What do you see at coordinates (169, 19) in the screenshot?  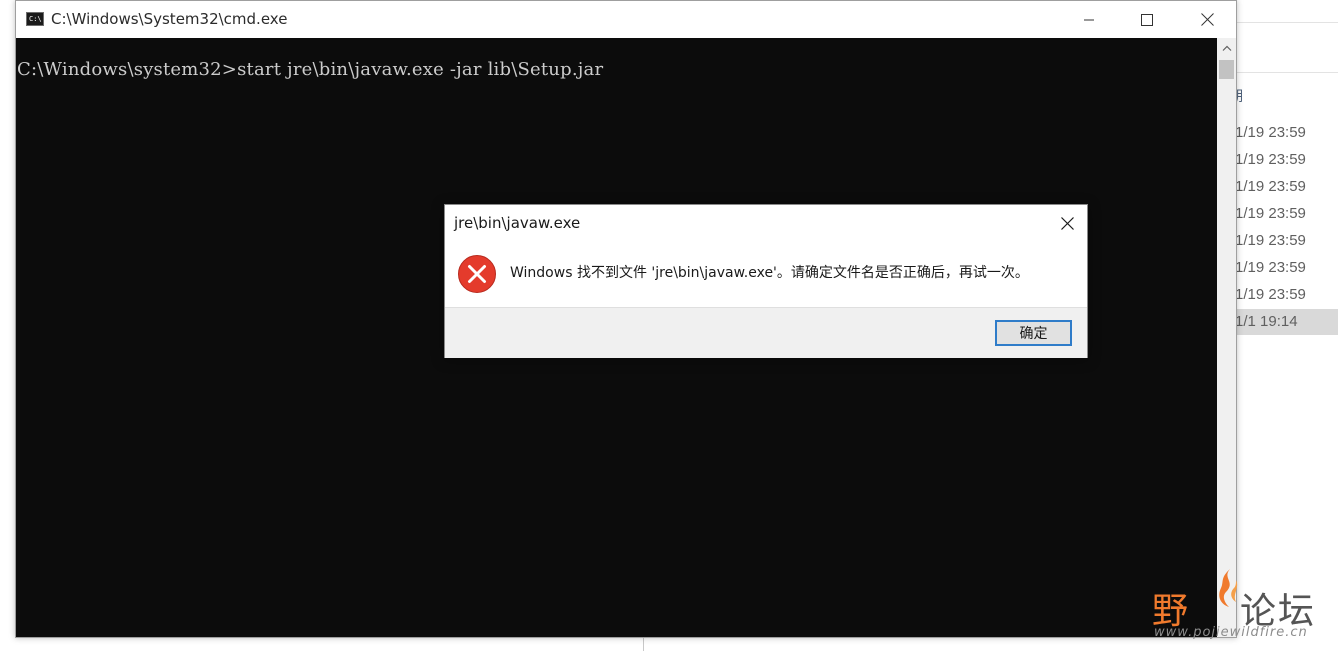 I see `window-title: C:\Windows\System32\cmd.exe` at bounding box center [169, 19].